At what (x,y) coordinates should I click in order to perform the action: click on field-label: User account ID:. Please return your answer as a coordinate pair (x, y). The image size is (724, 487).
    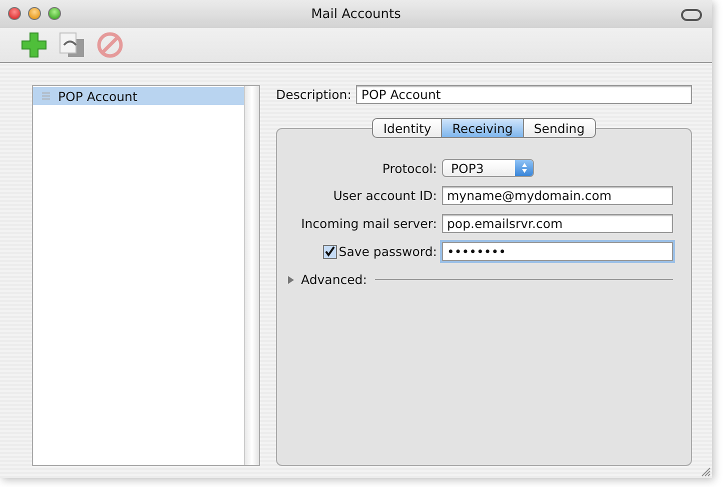
    Looking at the image, I should click on (385, 195).